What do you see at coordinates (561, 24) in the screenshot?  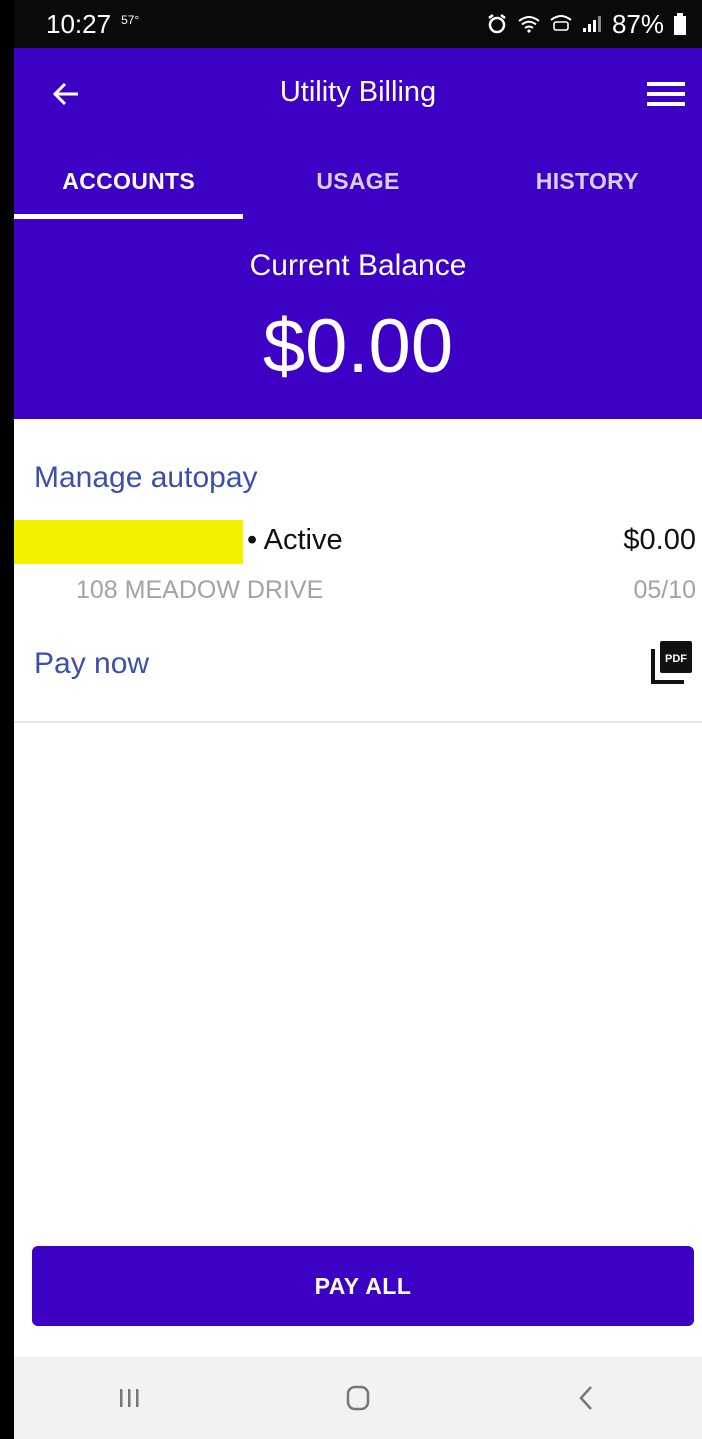 I see `wifi-calling-icon` at bounding box center [561, 24].